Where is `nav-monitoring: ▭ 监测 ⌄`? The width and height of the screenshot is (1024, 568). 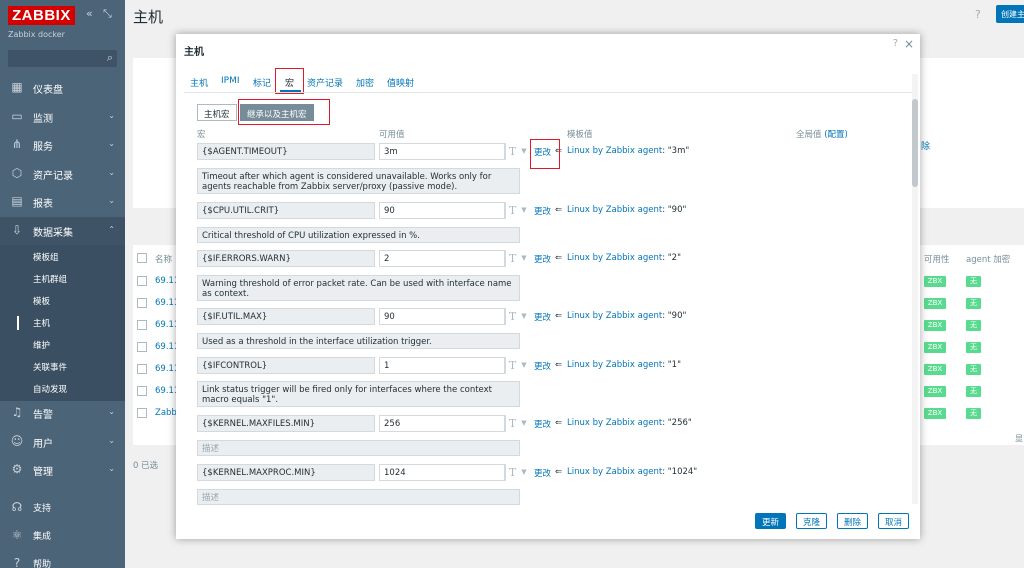
nav-monitoring: ▭ 监测 ⌄ is located at coordinates (62, 117).